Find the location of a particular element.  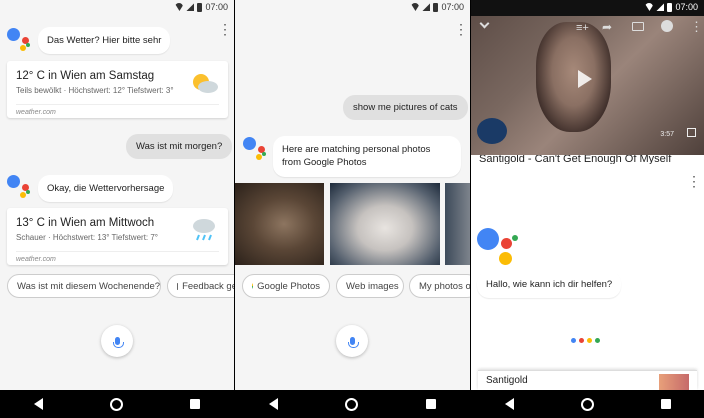

info-icon is located at coordinates (667, 26).